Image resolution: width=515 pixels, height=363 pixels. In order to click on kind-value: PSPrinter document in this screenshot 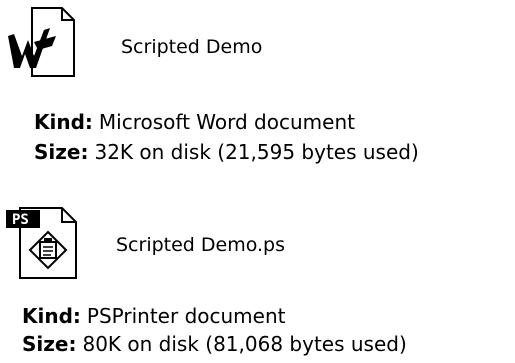, I will do `click(186, 316)`.